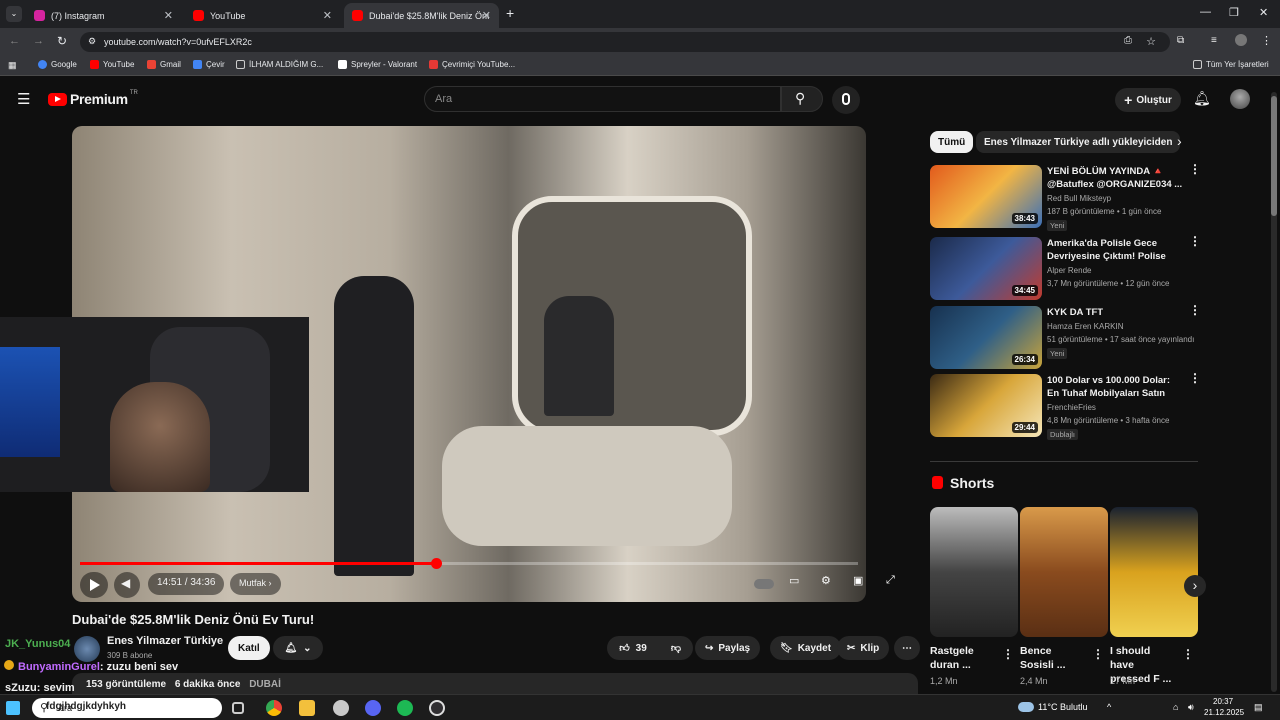 This screenshot has height=720, width=1280. Describe the element at coordinates (1109, 707) in the screenshot. I see `tray-chevron-icon: ^` at that location.